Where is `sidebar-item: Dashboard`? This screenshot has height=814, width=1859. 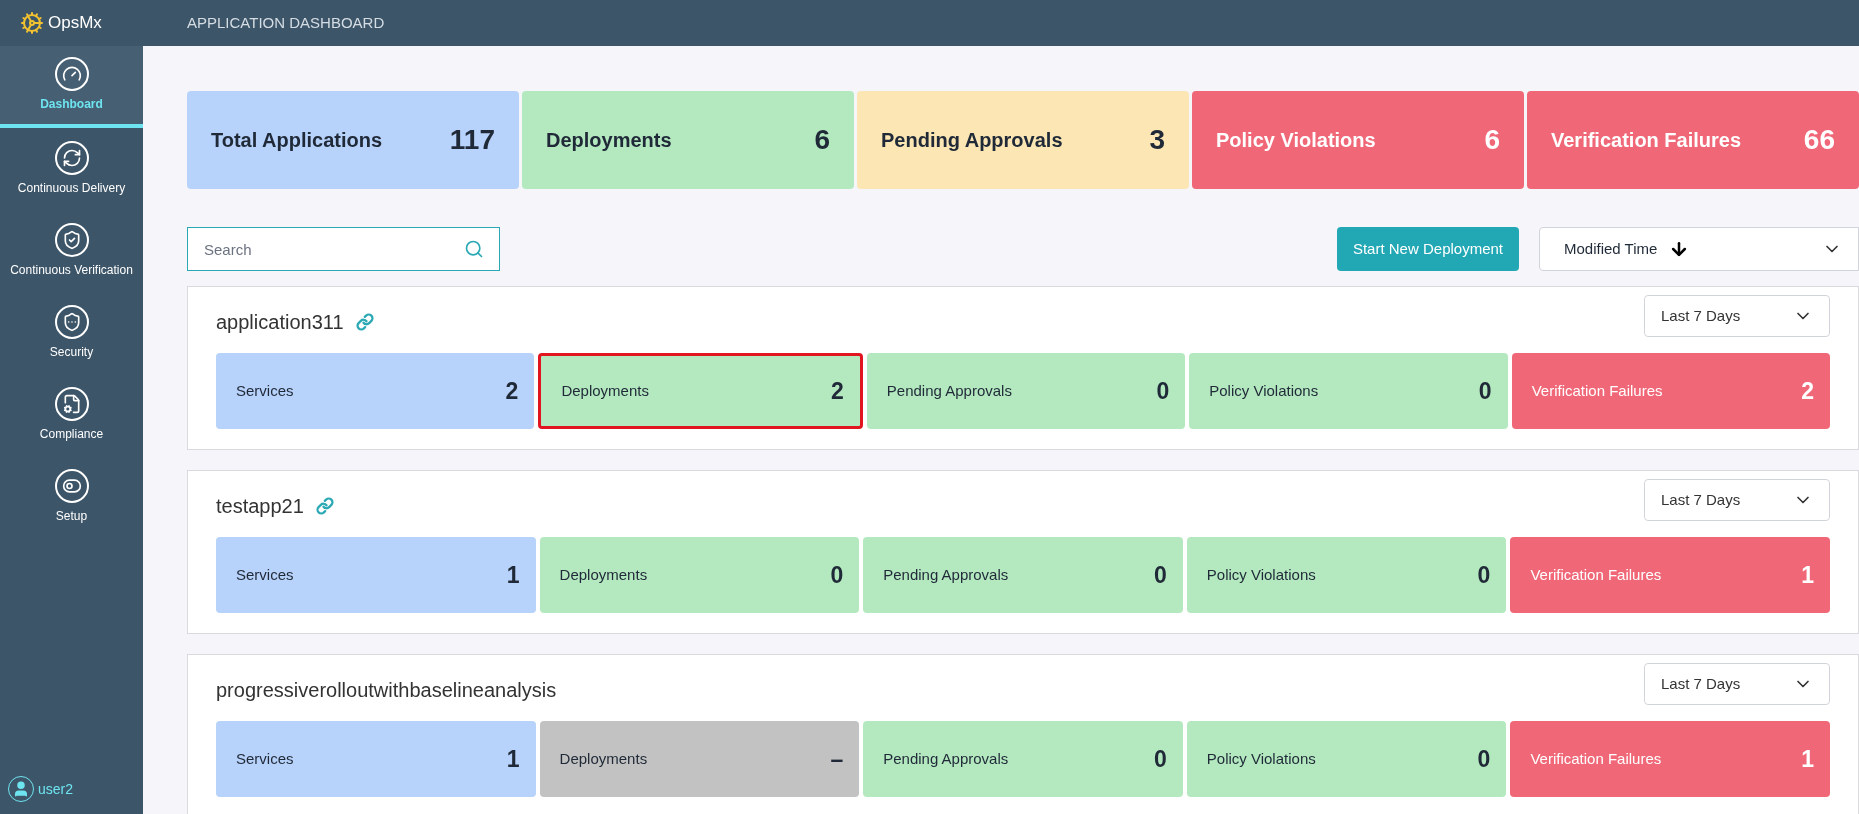
sidebar-item: Dashboard is located at coordinates (71, 87).